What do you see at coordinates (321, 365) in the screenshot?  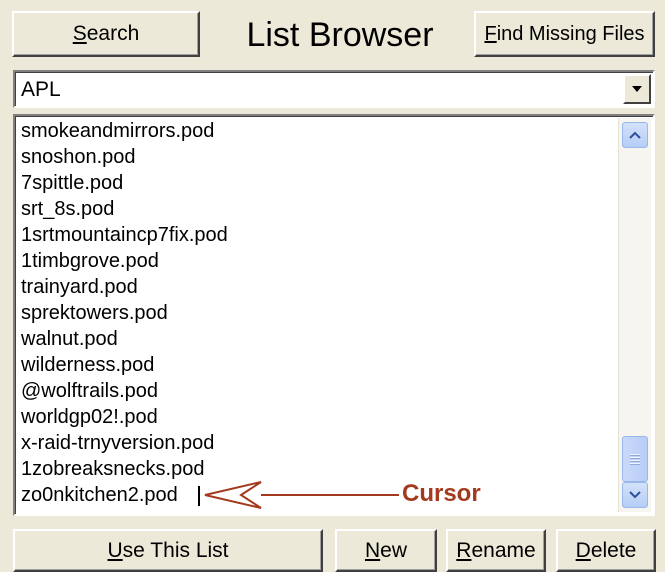 I see `list-item: wilderness.pod` at bounding box center [321, 365].